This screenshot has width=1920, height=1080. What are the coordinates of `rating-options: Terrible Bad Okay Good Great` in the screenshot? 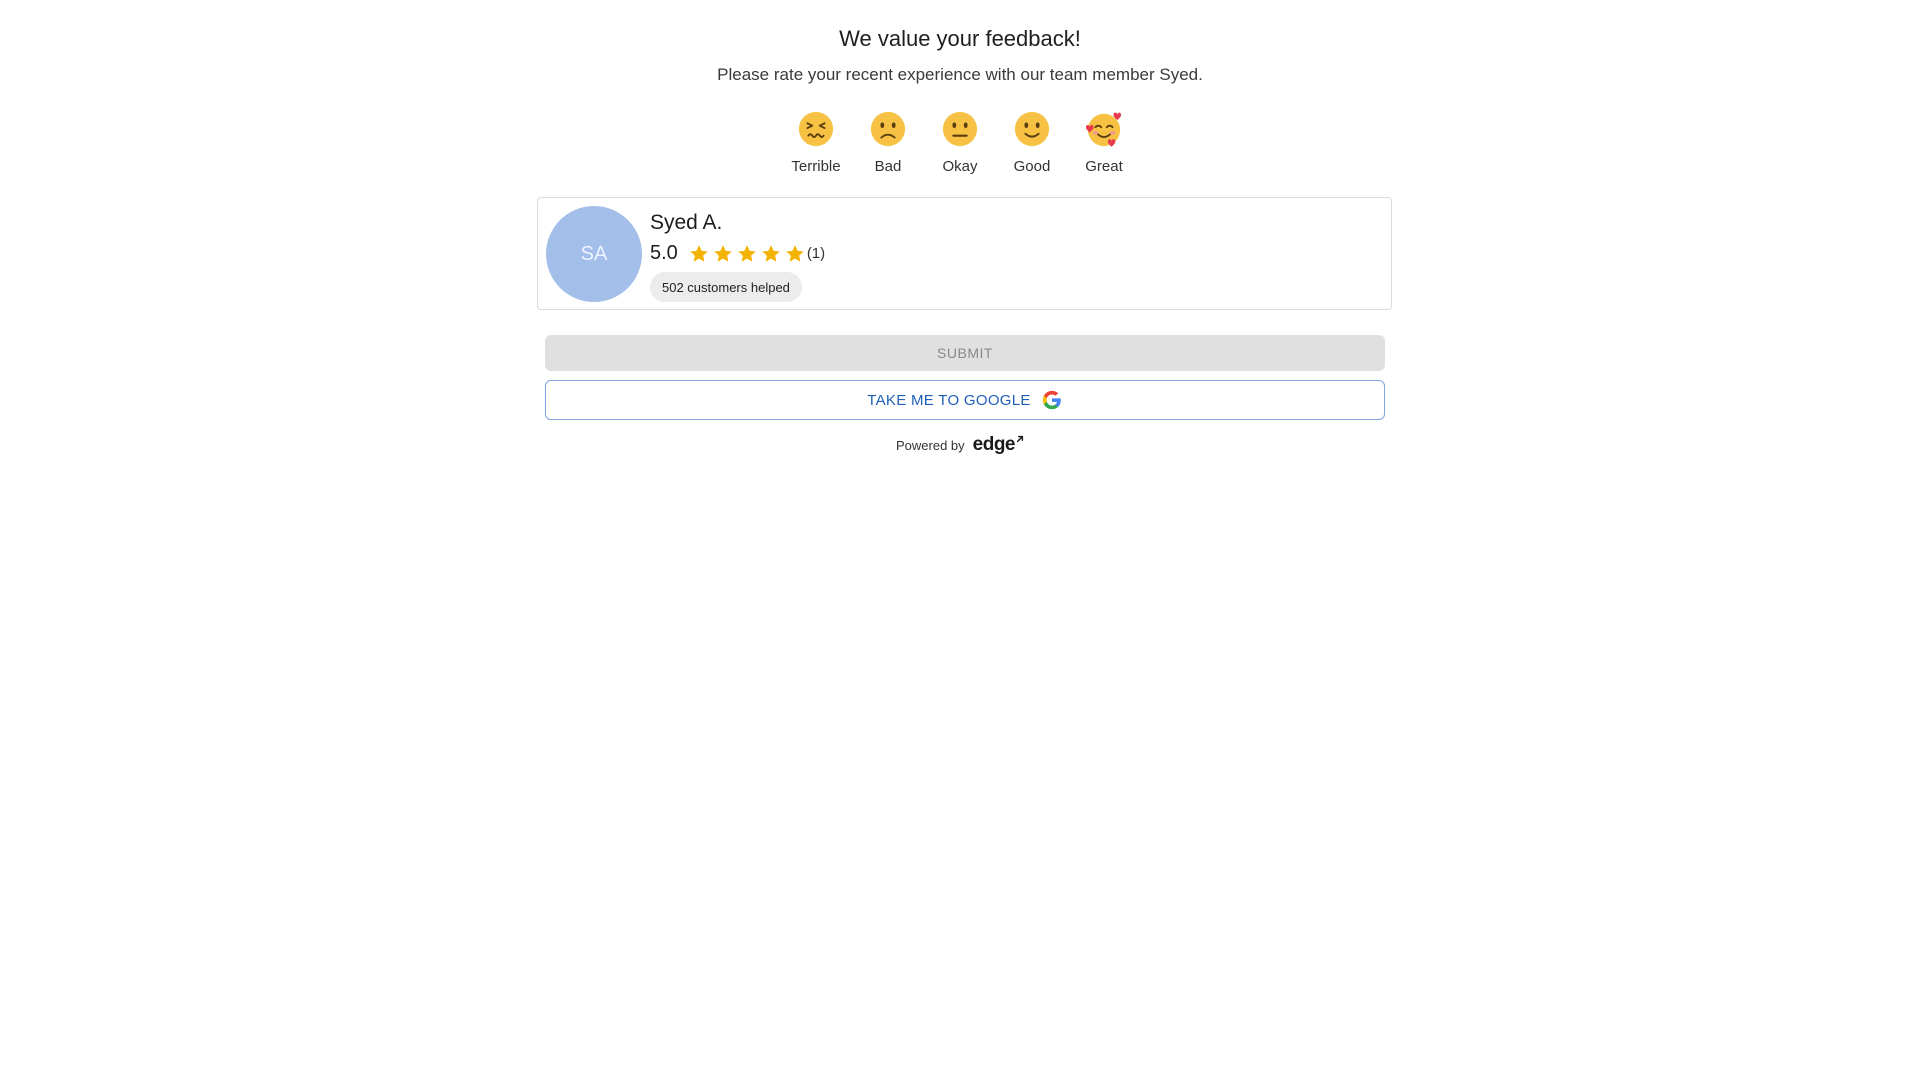 It's located at (960, 142).